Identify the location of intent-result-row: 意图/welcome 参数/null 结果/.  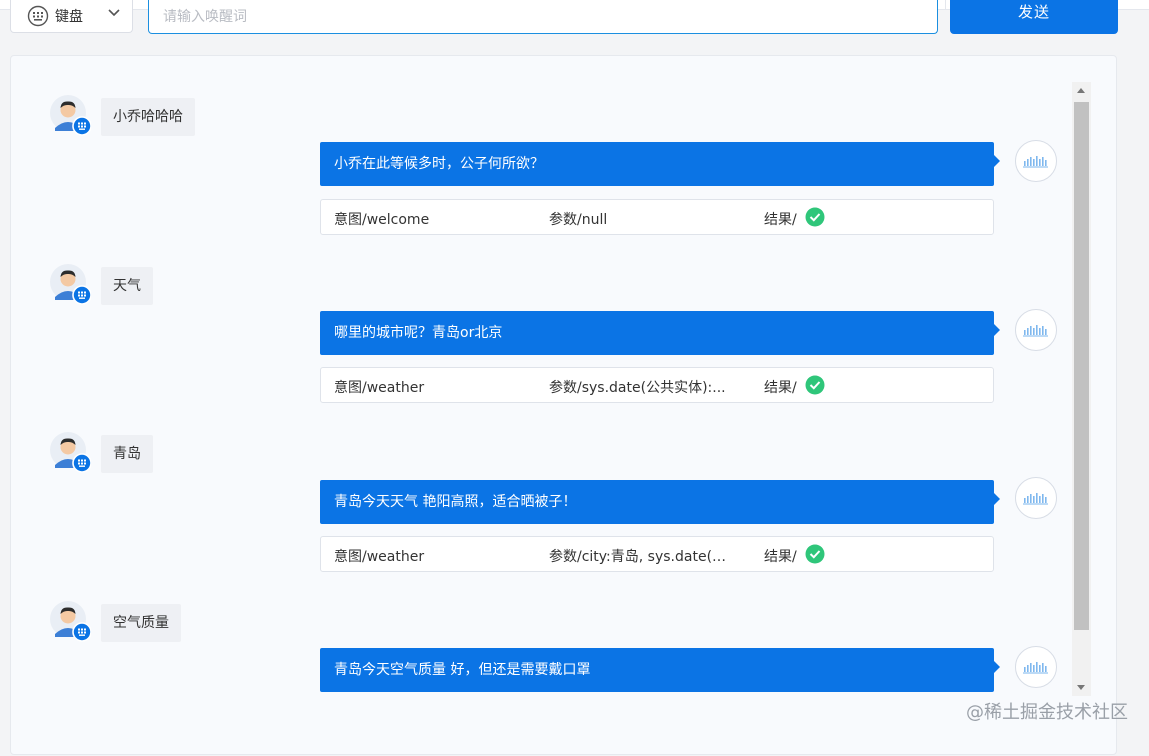
(657, 217).